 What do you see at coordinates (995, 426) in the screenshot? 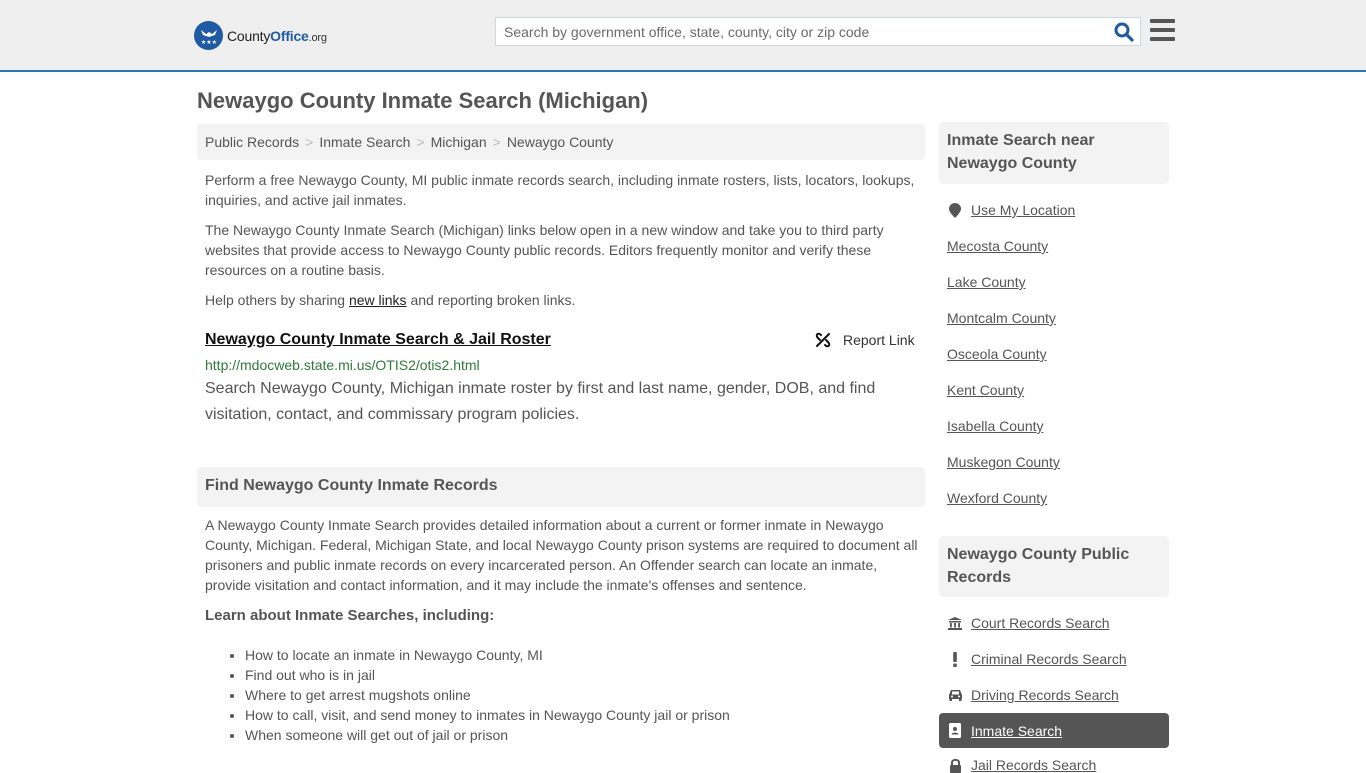
I see `nearby-county-link: Isabella County` at bounding box center [995, 426].